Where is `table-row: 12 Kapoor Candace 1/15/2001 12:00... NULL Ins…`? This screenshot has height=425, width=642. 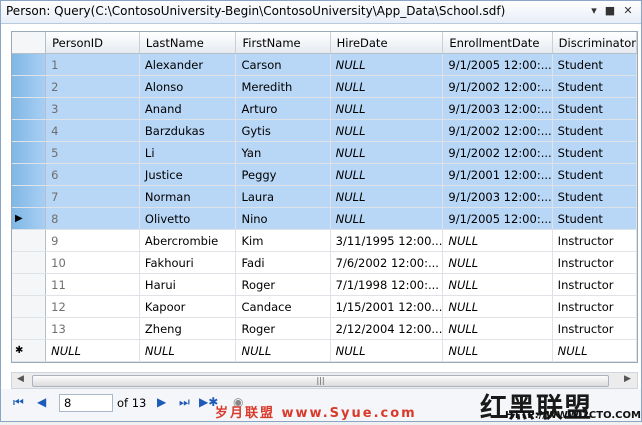
table-row: 12 Kapoor Candace 1/15/2001 12:00... NULL Ins… is located at coordinates (324, 306).